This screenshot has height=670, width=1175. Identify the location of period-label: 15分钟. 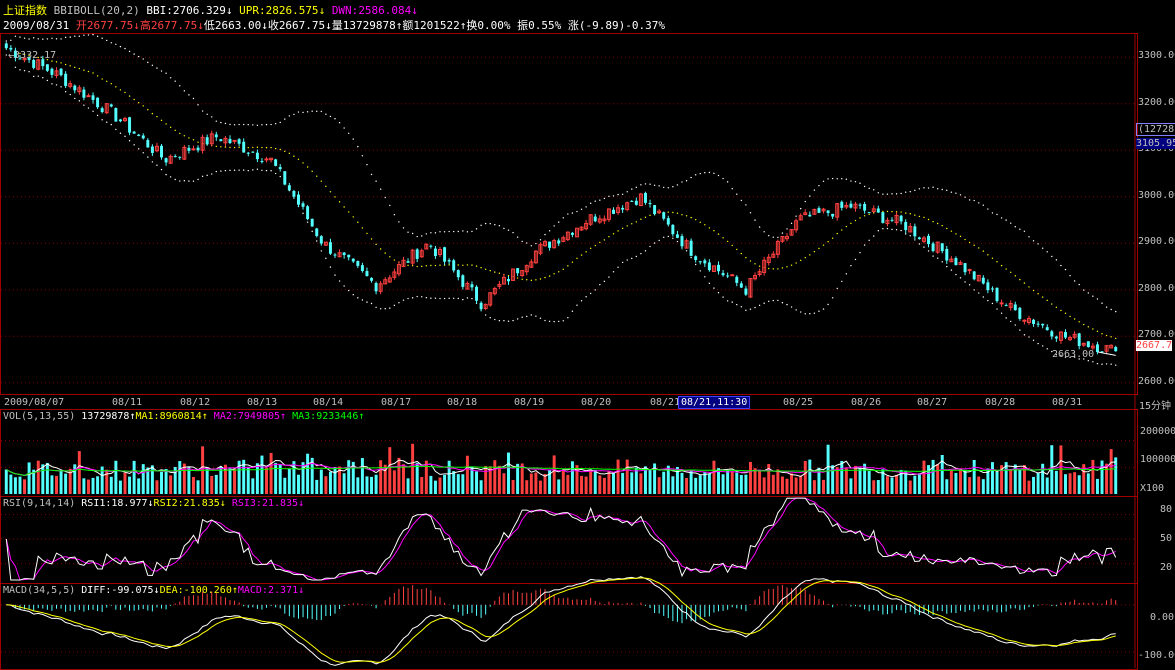
(1155, 404).